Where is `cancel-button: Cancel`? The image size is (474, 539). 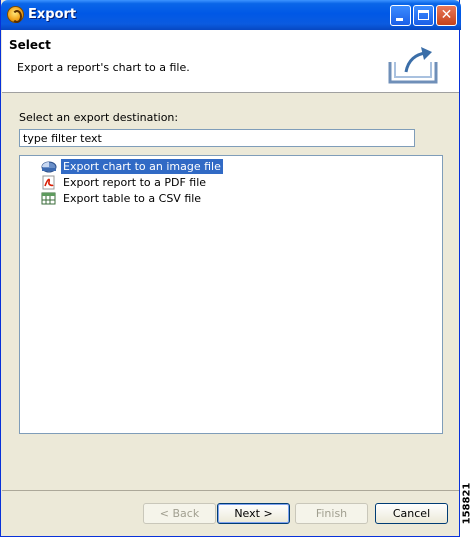 cancel-button: Cancel is located at coordinates (411, 513).